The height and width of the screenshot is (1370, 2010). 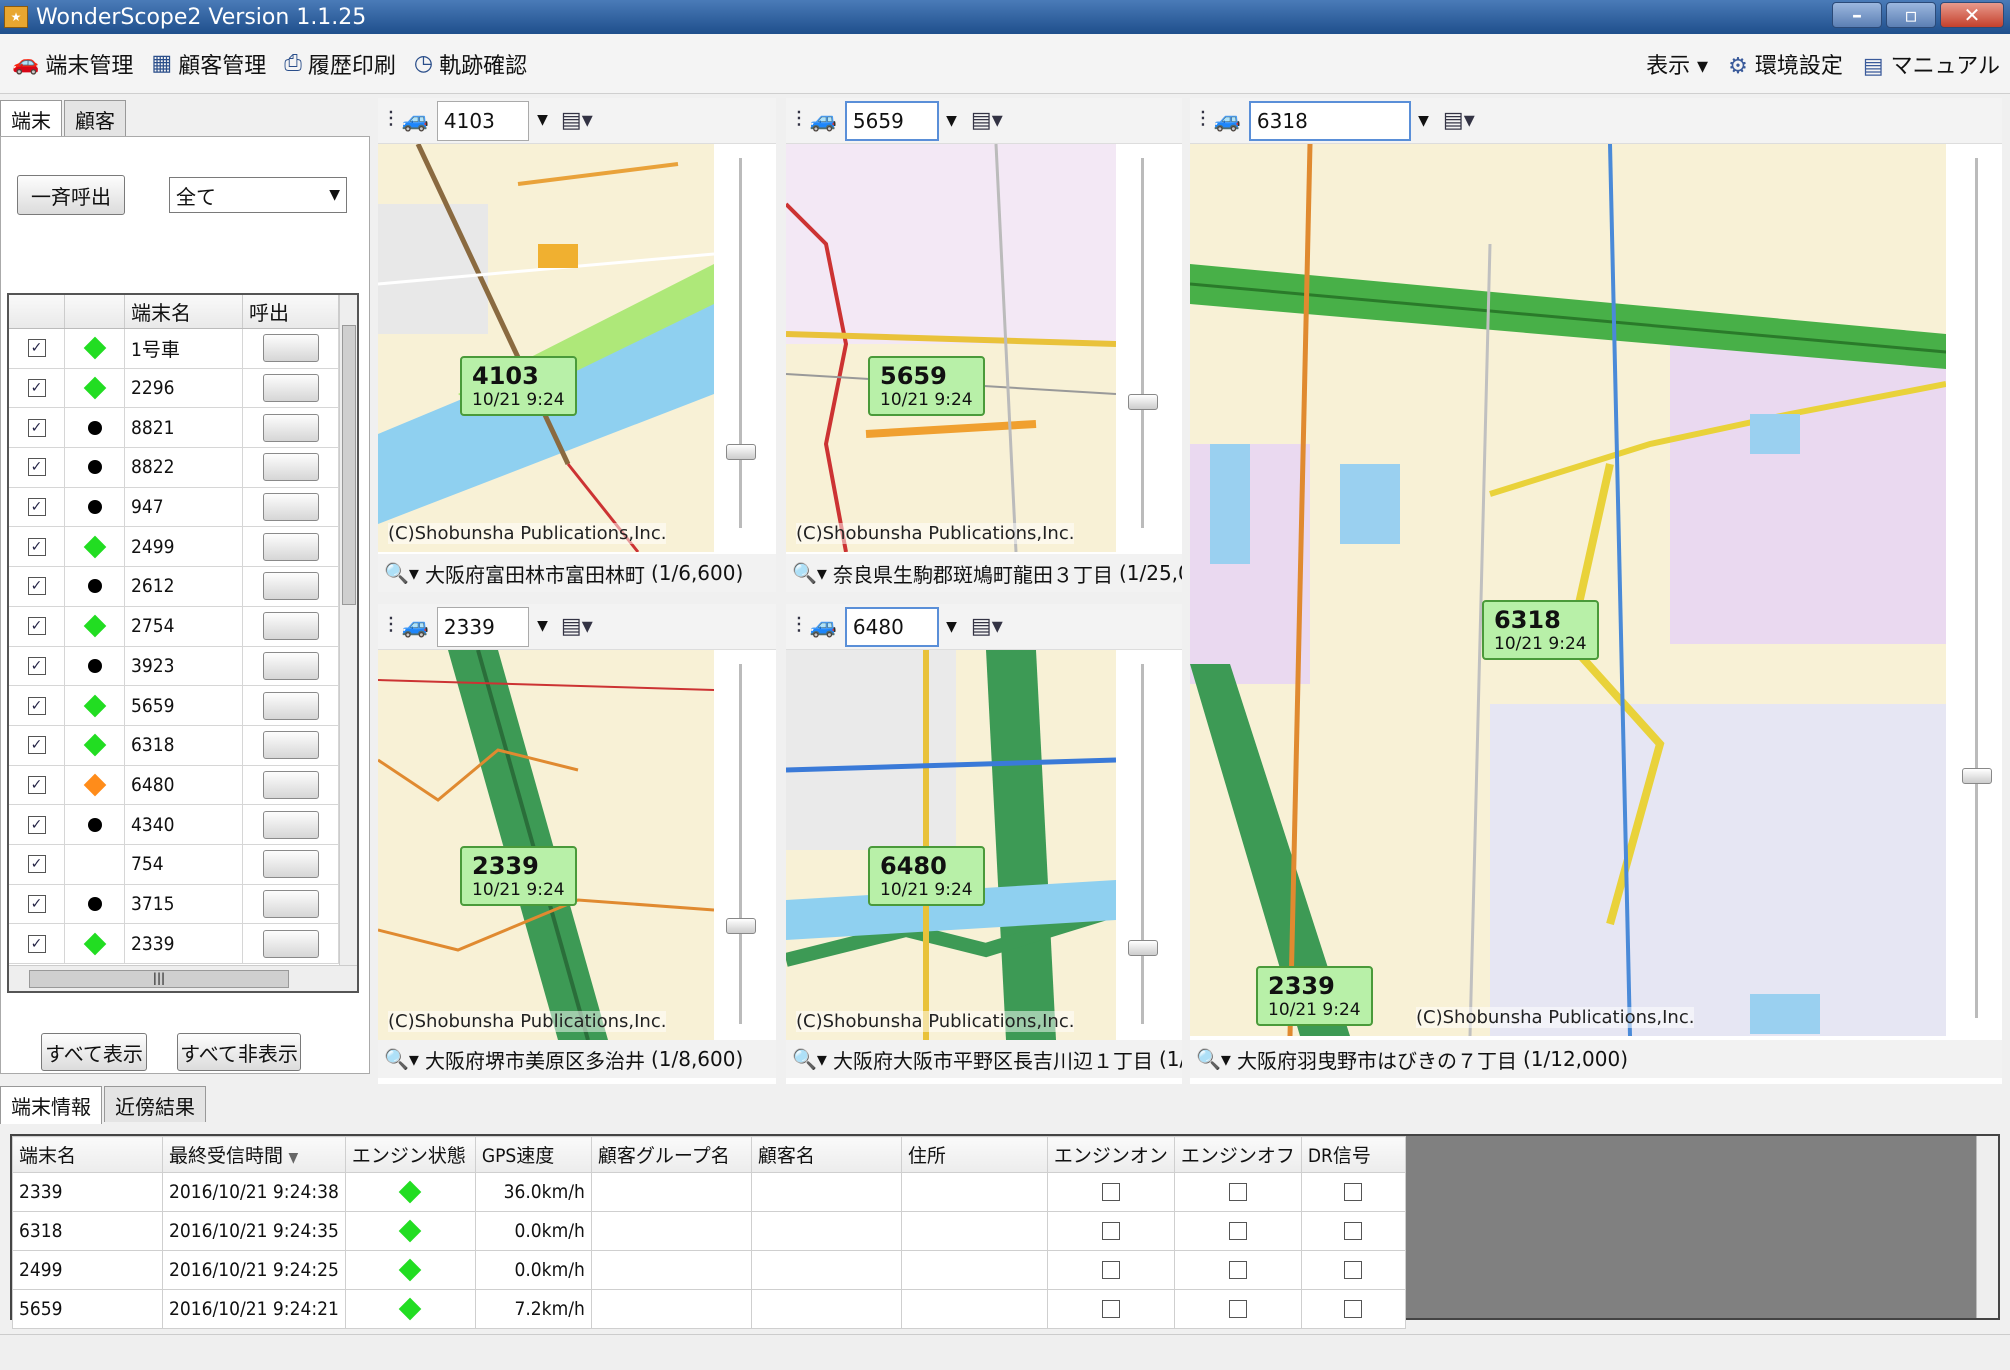 I want to click on list-item: ✓ 754, so click(x=174, y=864).